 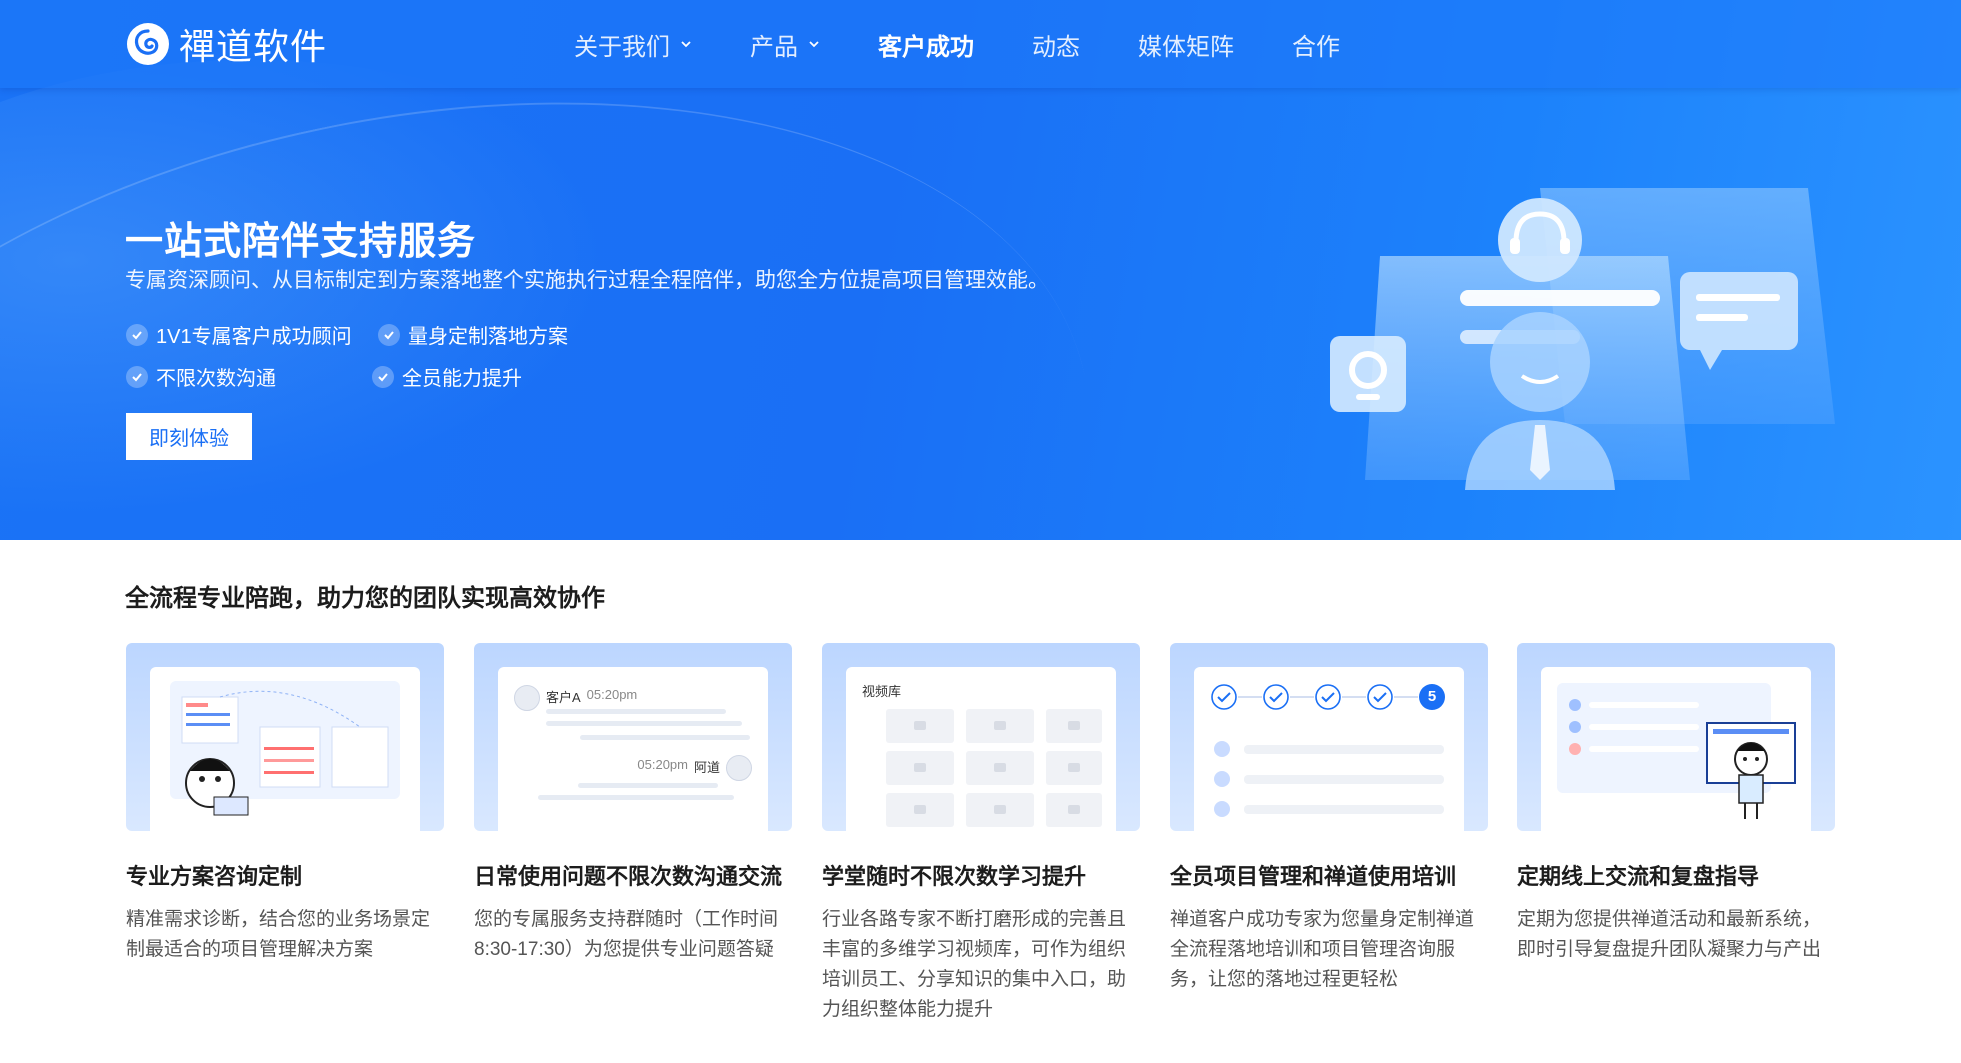 I want to click on card-title: 定期线上交流和复盘指导, so click(x=1638, y=876).